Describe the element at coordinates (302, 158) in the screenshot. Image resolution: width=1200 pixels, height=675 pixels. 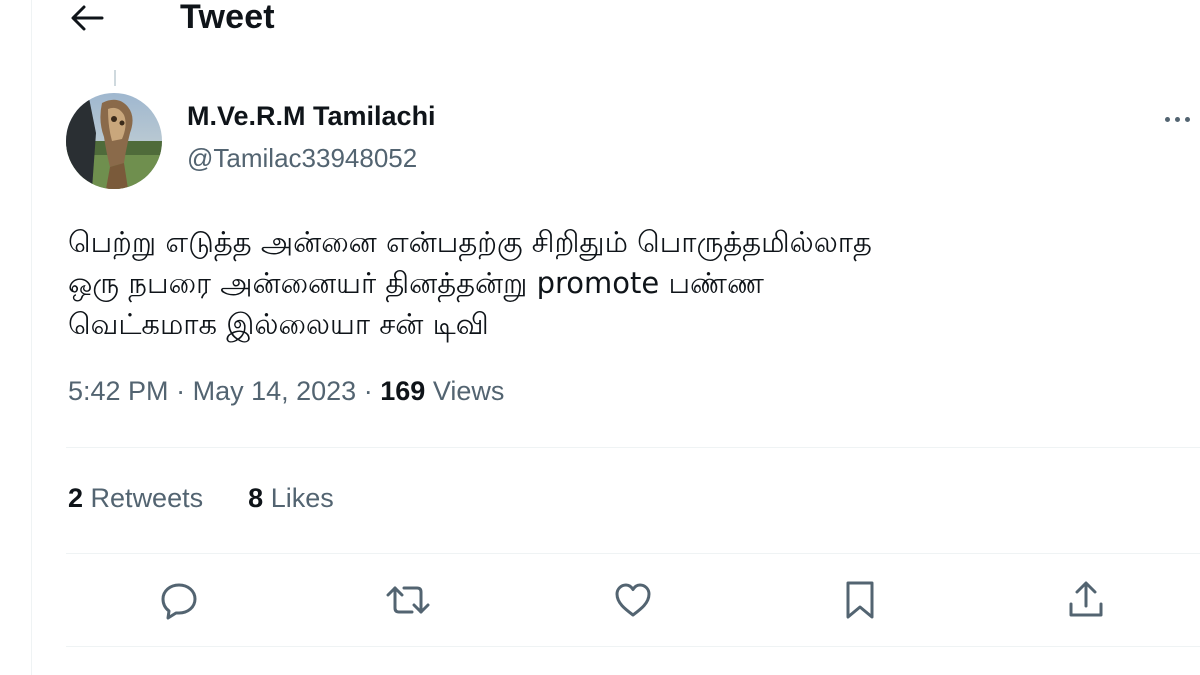
I see `author-handle: @Tamilac33948052` at that location.